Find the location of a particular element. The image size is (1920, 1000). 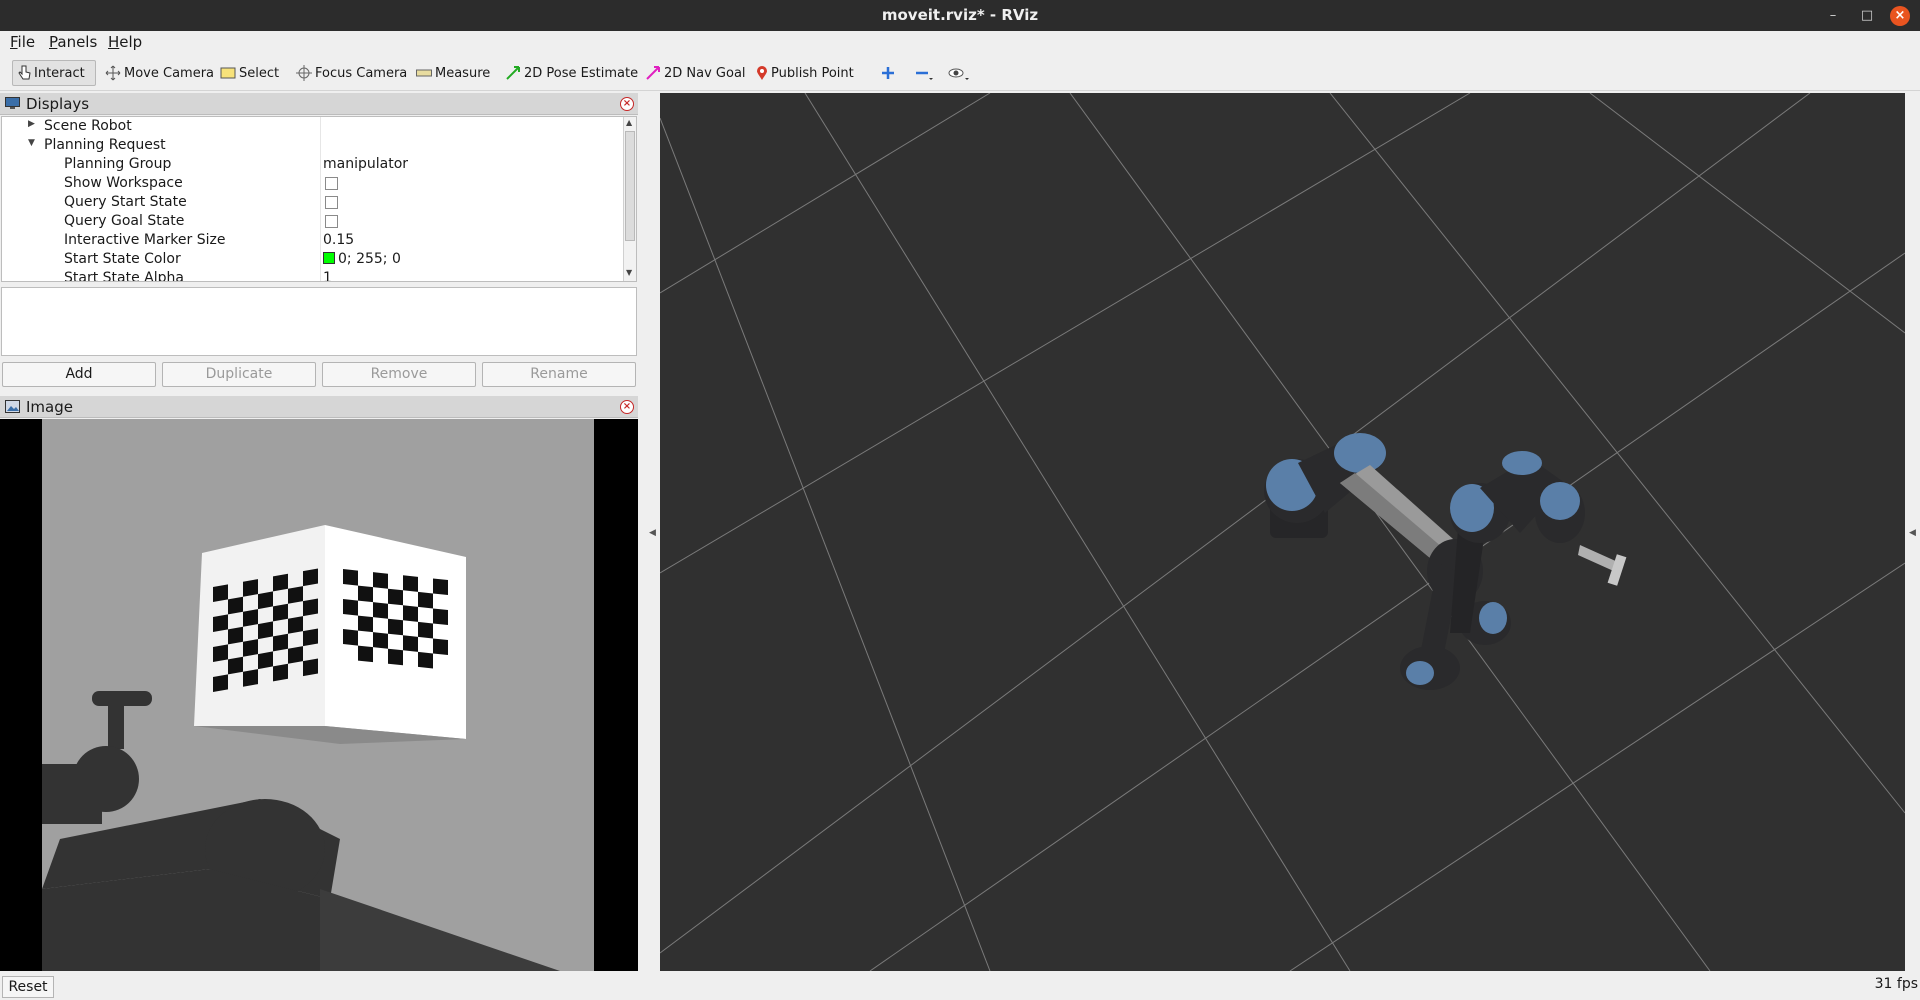

tree-row-start-state-color: Start State Color 0; 255; 0 is located at coordinates (313, 259).